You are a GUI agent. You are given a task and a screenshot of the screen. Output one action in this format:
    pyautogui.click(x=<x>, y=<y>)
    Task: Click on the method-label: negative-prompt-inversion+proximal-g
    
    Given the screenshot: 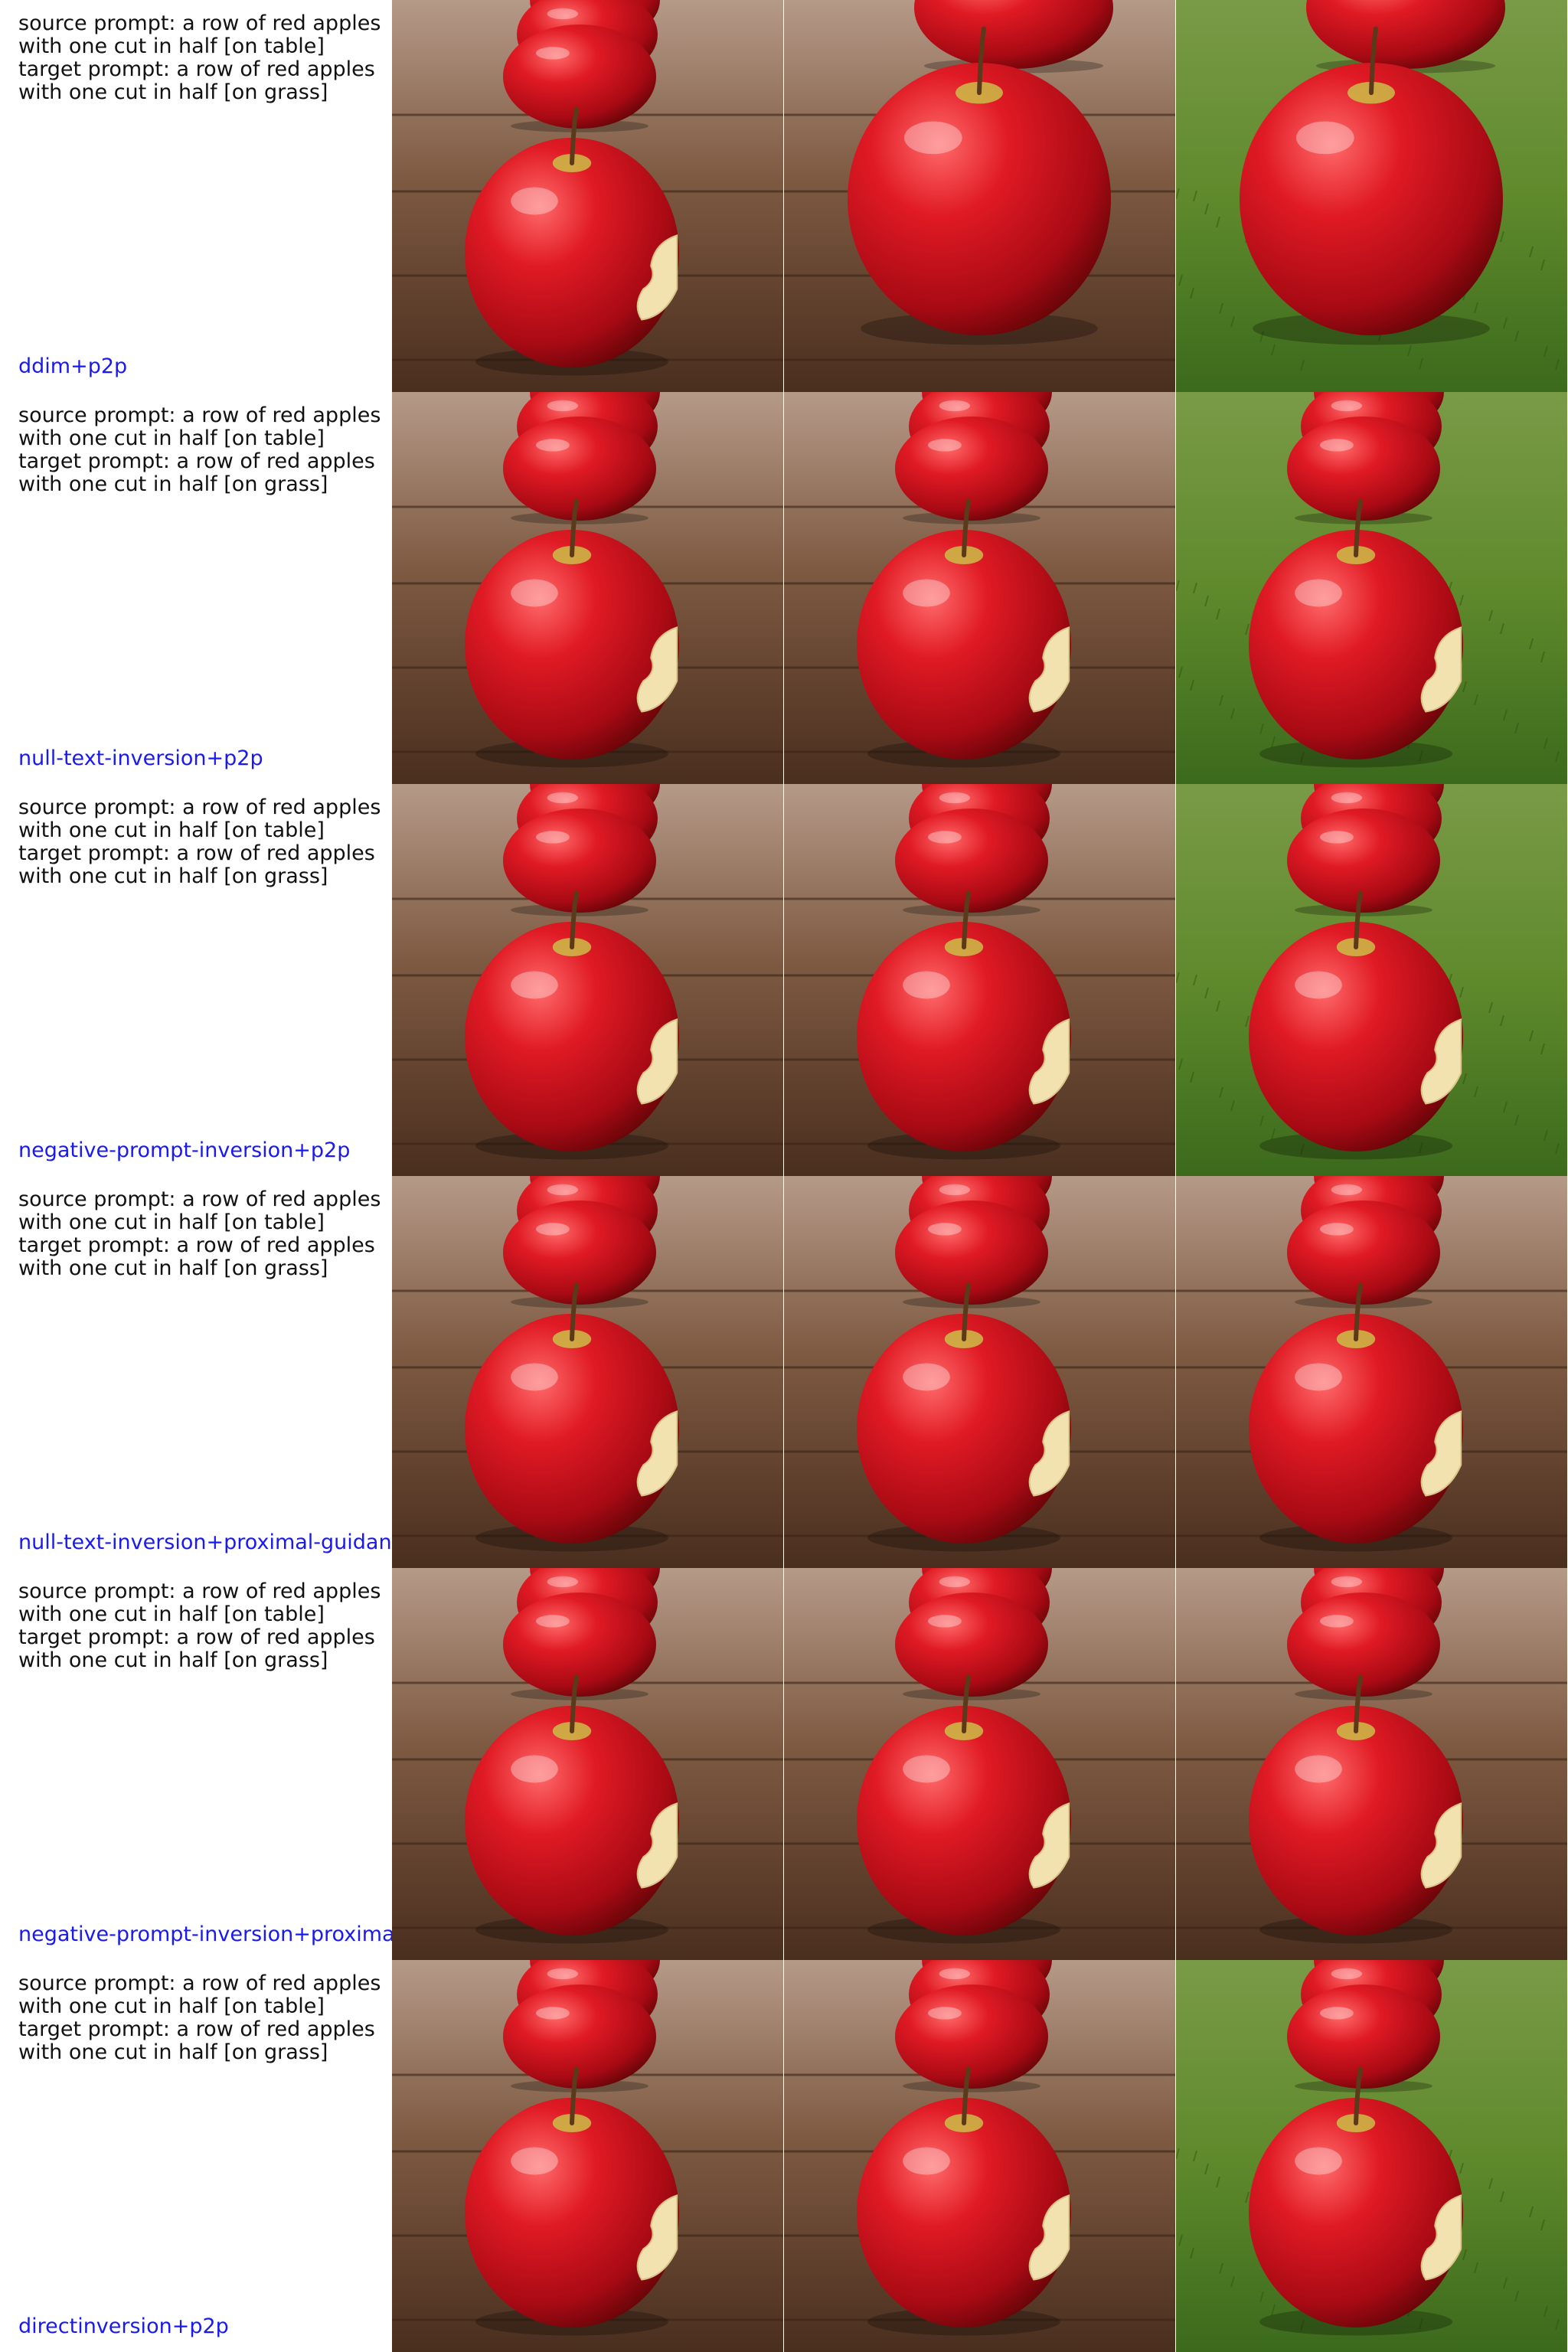 What is the action you would take?
    pyautogui.click(x=205, y=1934)
    